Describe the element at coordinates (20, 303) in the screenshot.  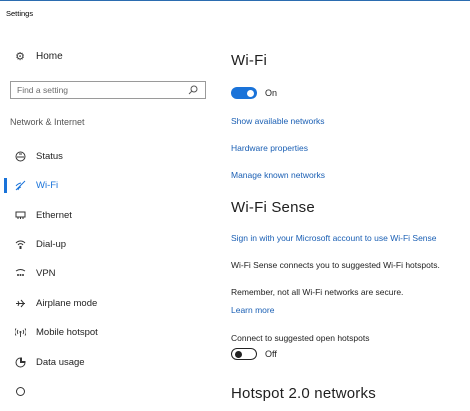
I see `airplane-icon` at that location.